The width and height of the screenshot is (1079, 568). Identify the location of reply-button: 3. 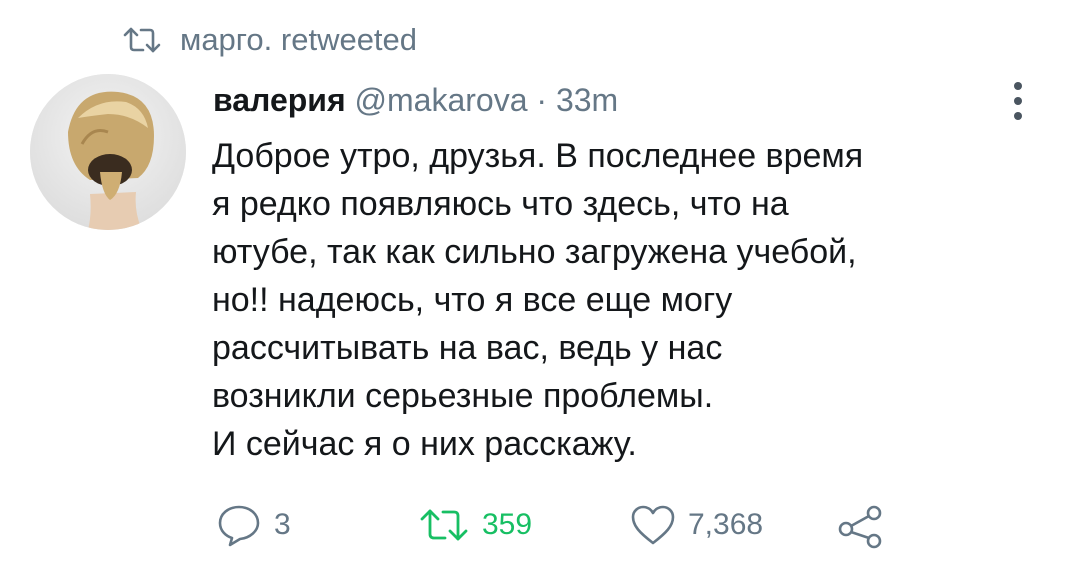
(253, 525).